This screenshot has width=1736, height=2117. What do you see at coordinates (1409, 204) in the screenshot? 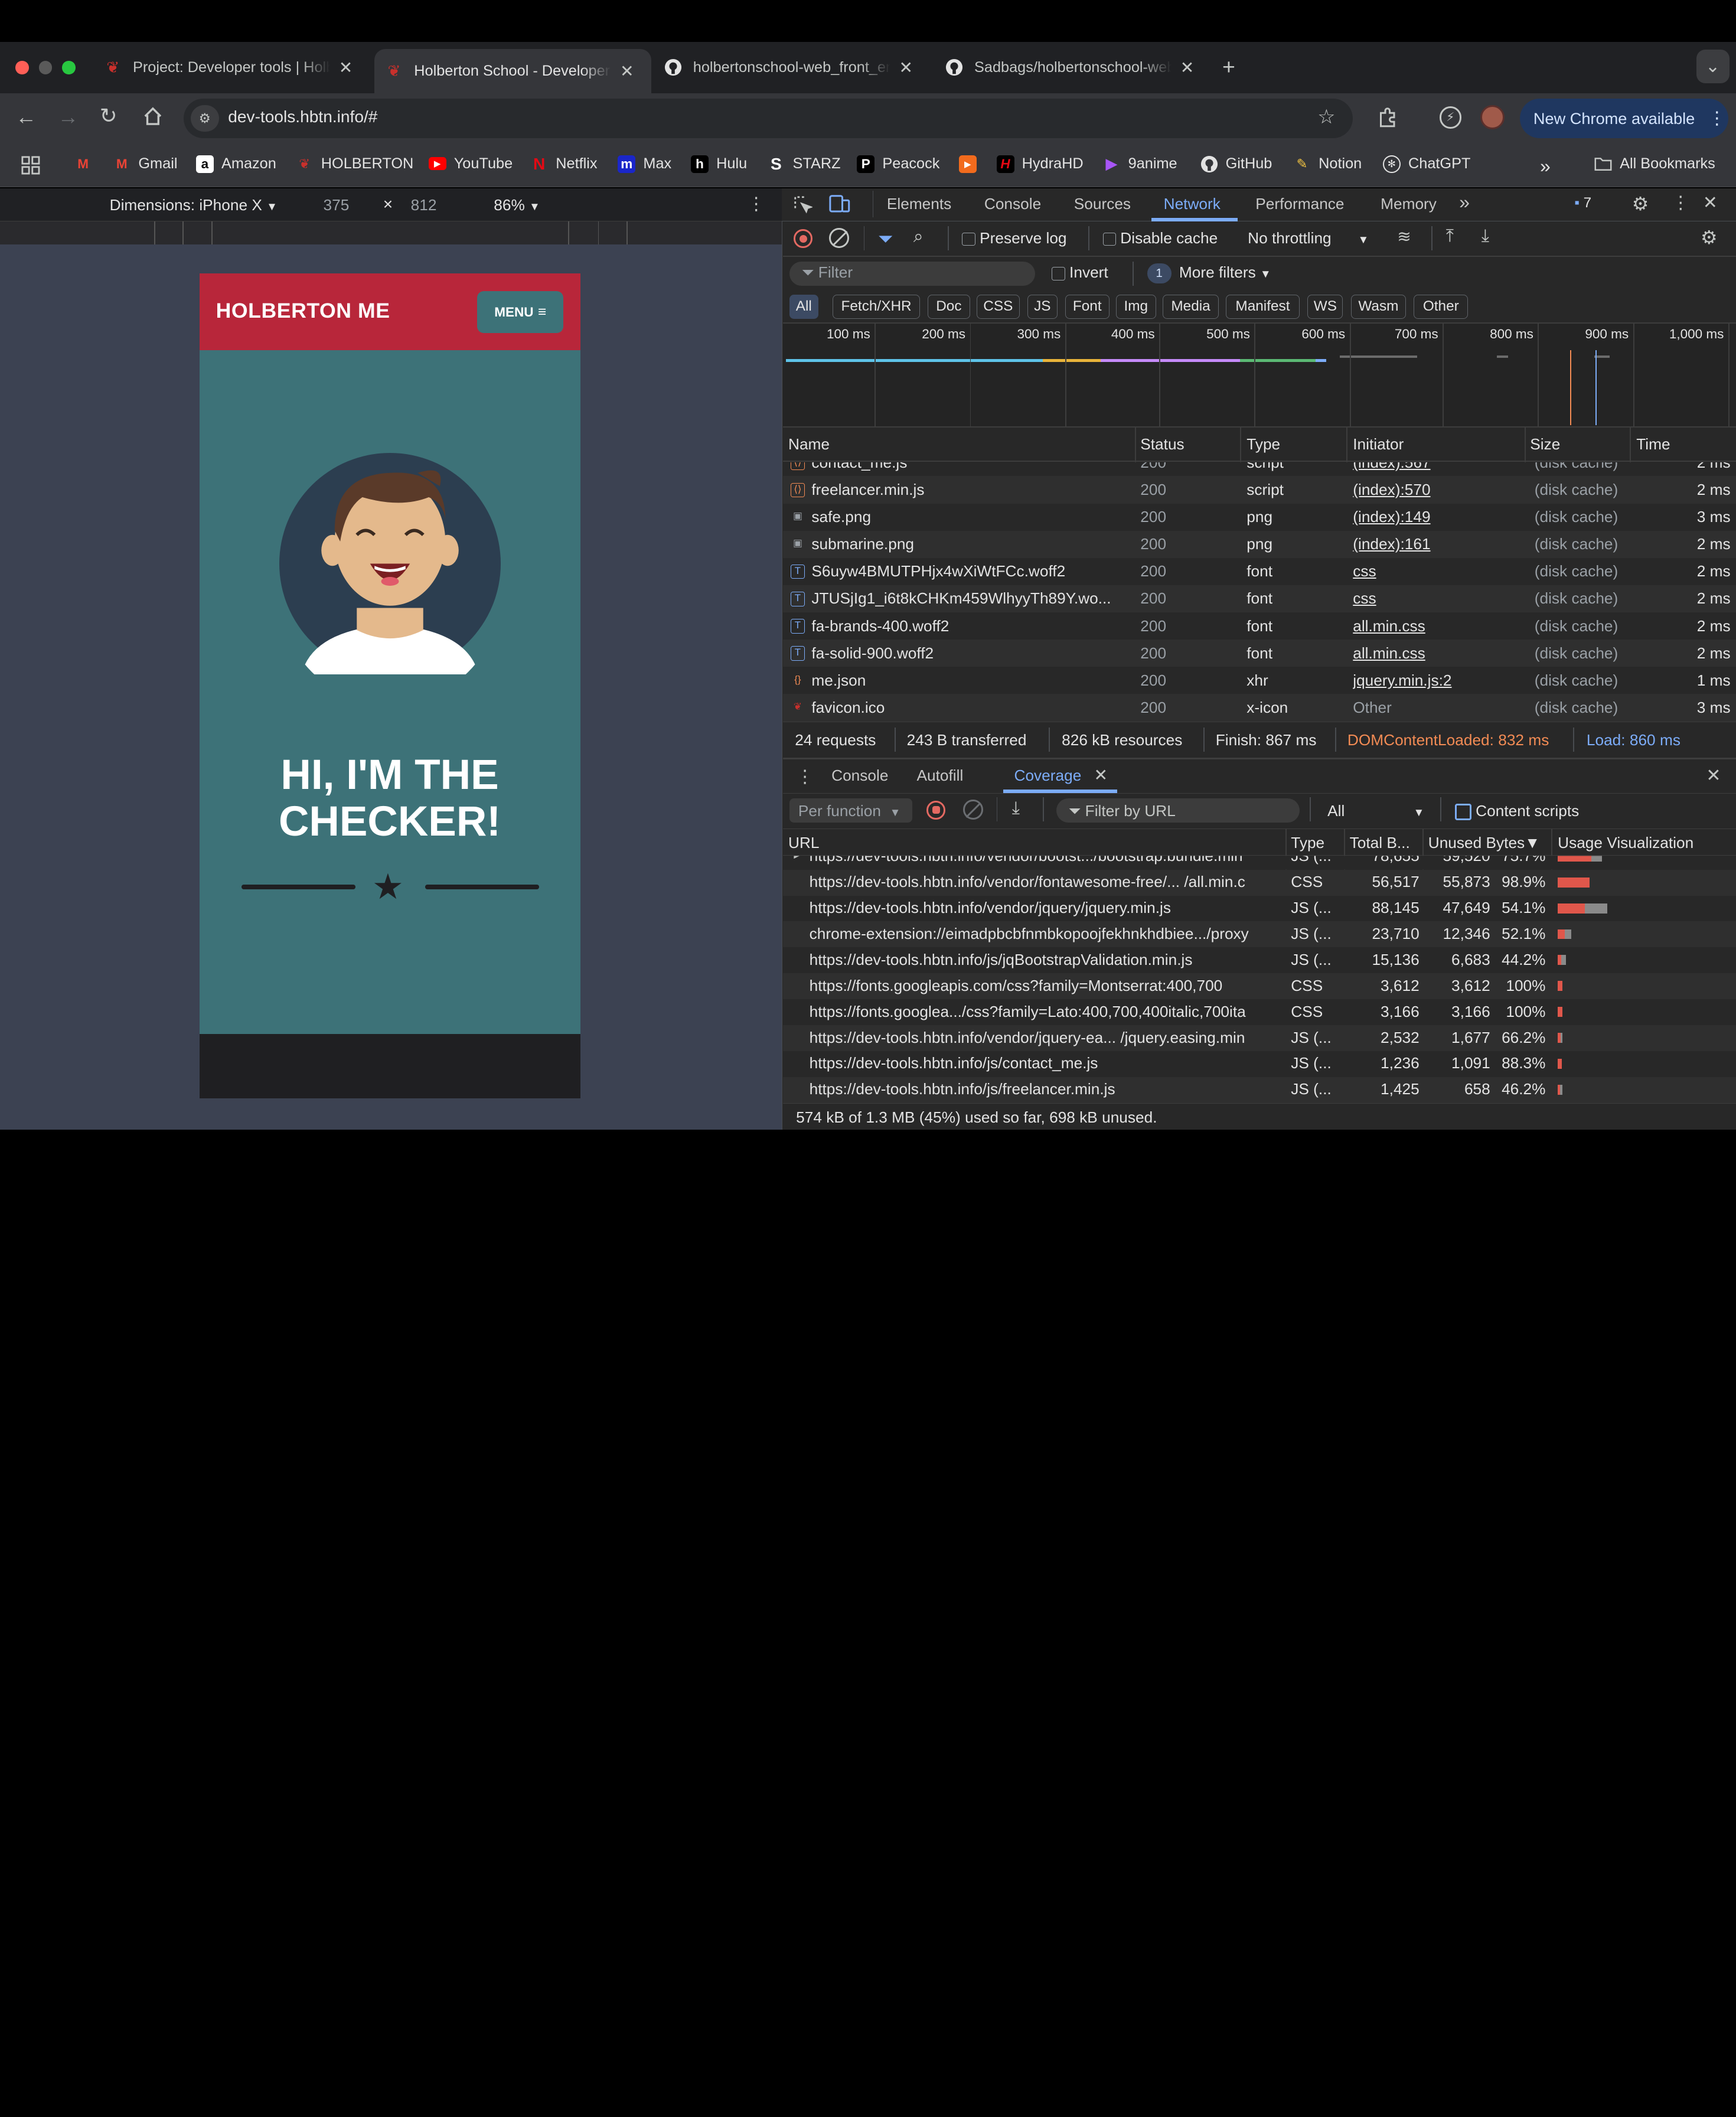
I see `devtools-tab-memory: Memory` at bounding box center [1409, 204].